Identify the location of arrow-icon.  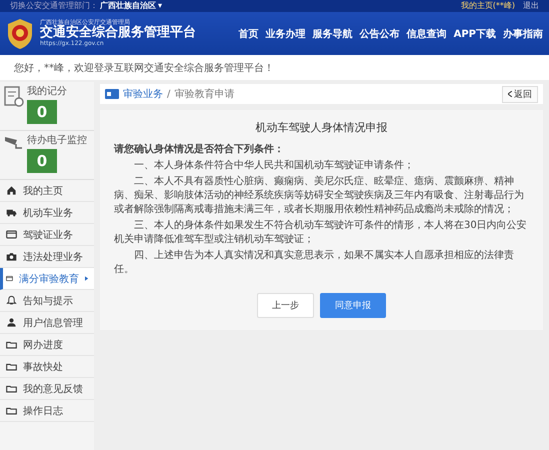
(86, 278).